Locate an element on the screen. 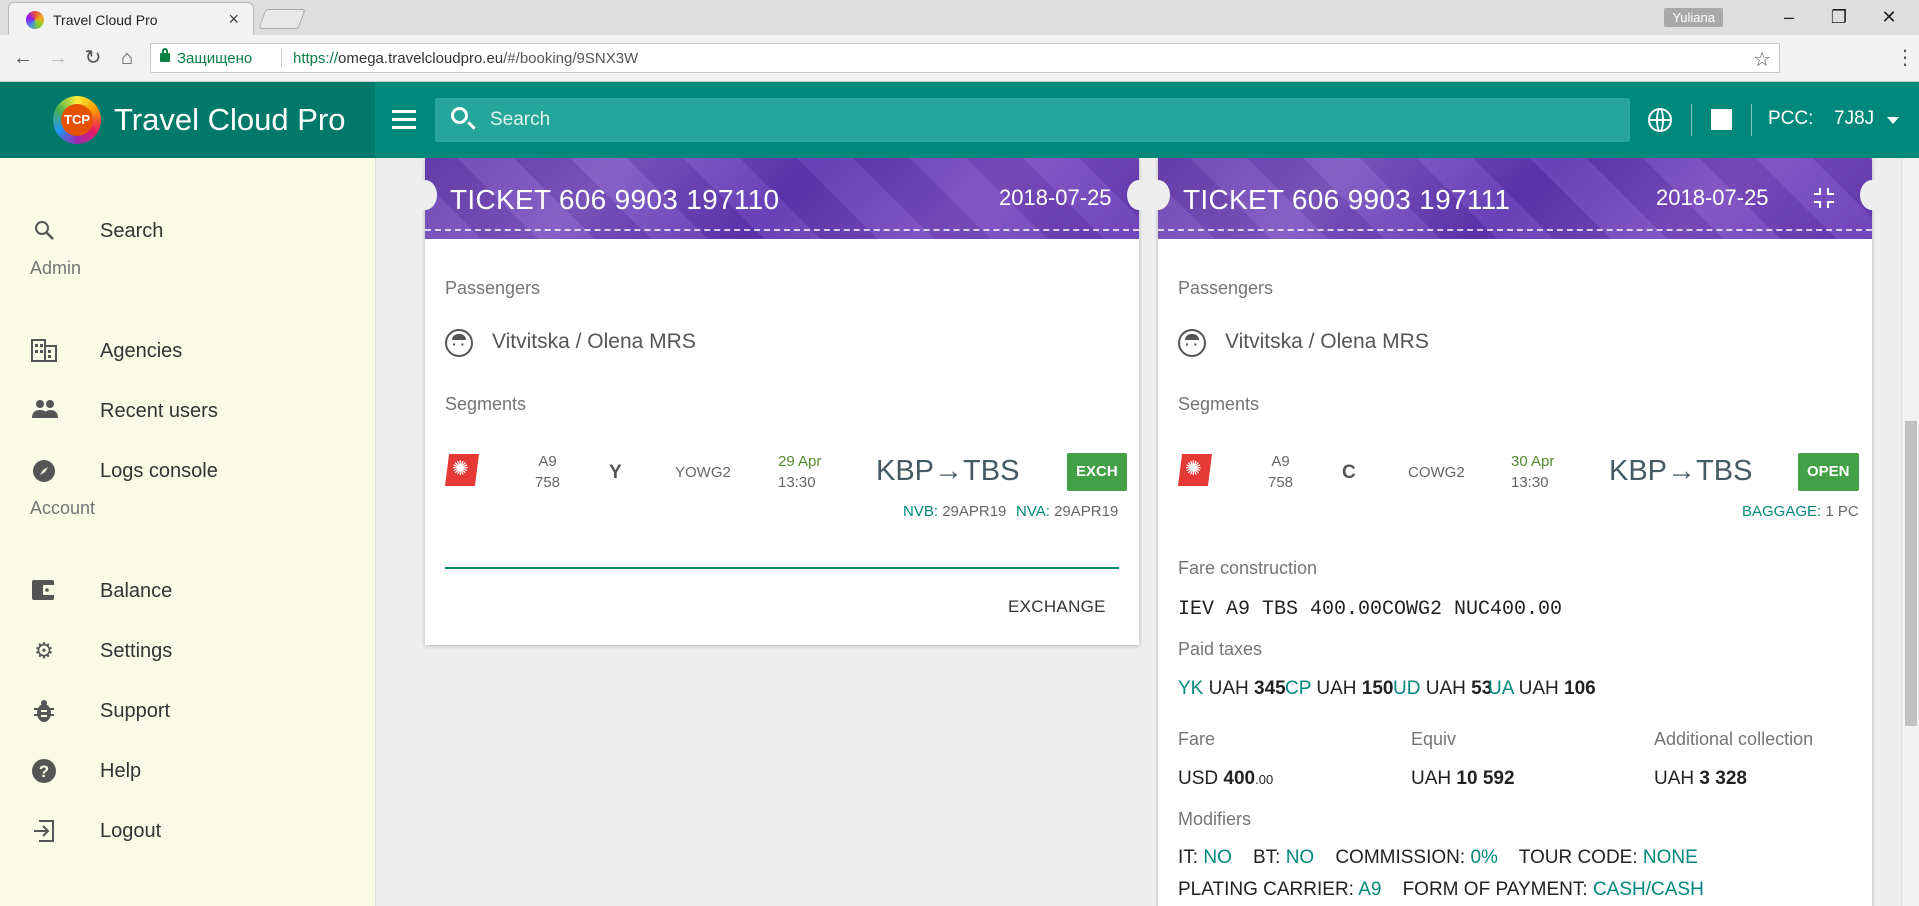 The width and height of the screenshot is (1919, 906). ticket-header: TICKET 606 9903 197111 2018-07-25 is located at coordinates (1515, 198).